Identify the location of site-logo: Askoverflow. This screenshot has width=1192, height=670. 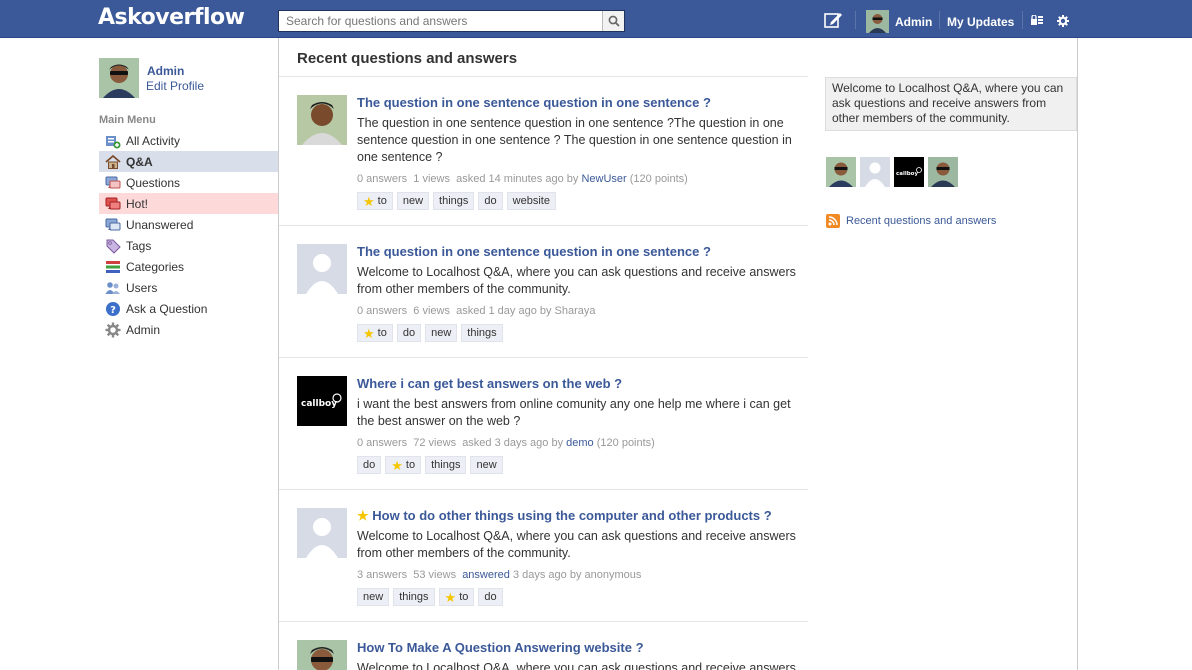
(171, 17).